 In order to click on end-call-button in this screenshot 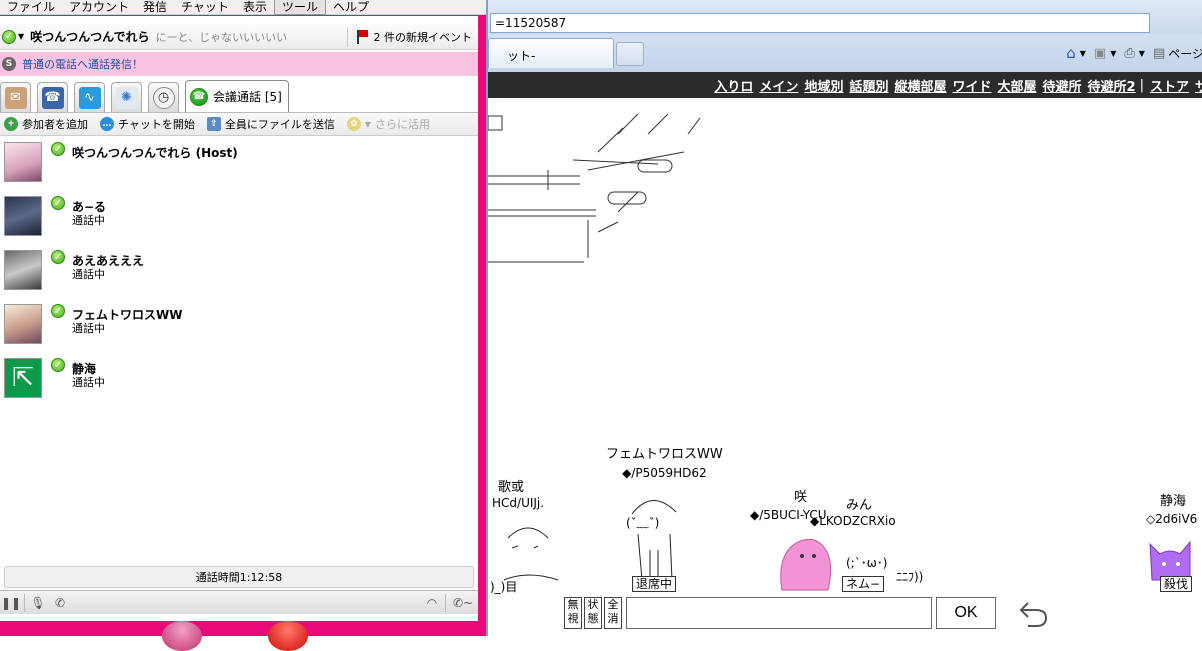, I will do `click(288, 636)`.